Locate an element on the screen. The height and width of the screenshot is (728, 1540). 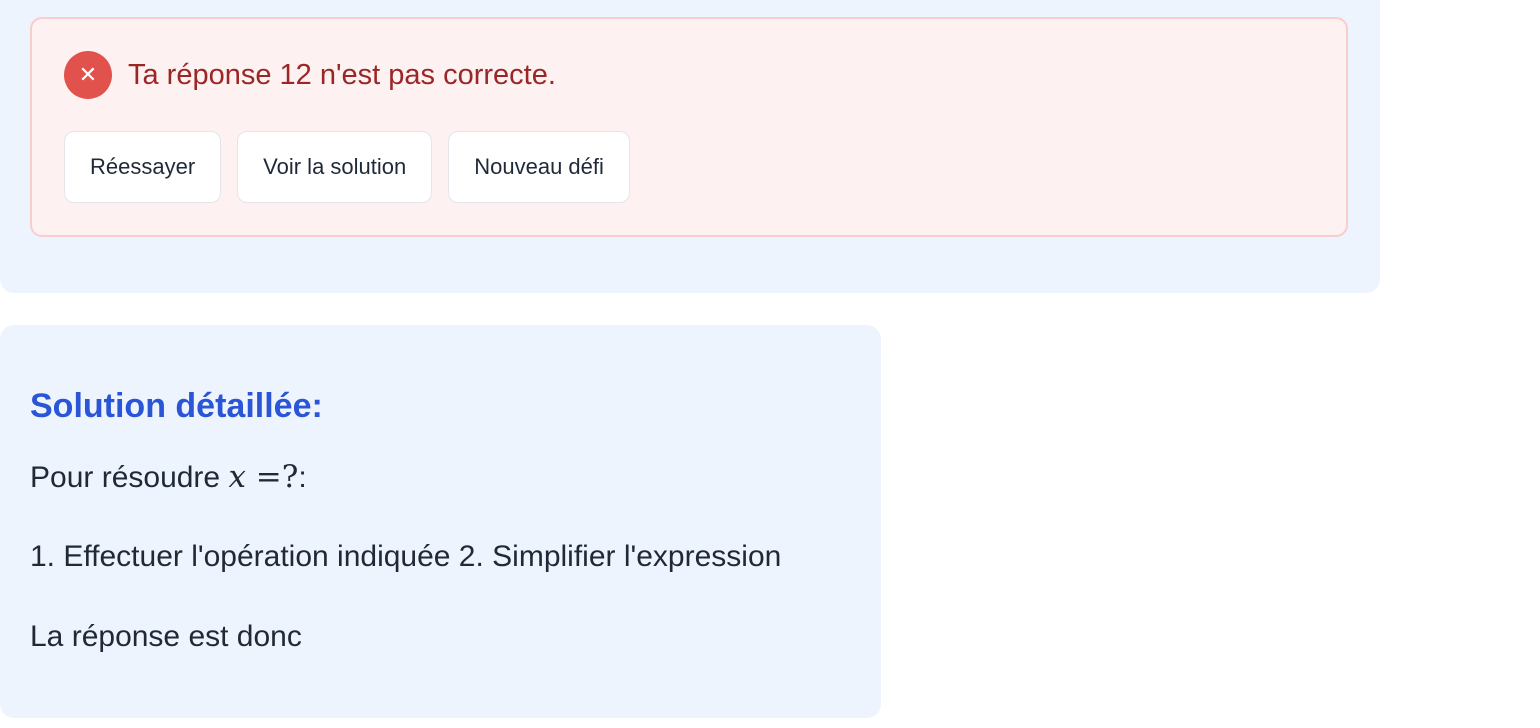
alert-actions: Réessayer Voir la solution Nouveau défi is located at coordinates (347, 167).